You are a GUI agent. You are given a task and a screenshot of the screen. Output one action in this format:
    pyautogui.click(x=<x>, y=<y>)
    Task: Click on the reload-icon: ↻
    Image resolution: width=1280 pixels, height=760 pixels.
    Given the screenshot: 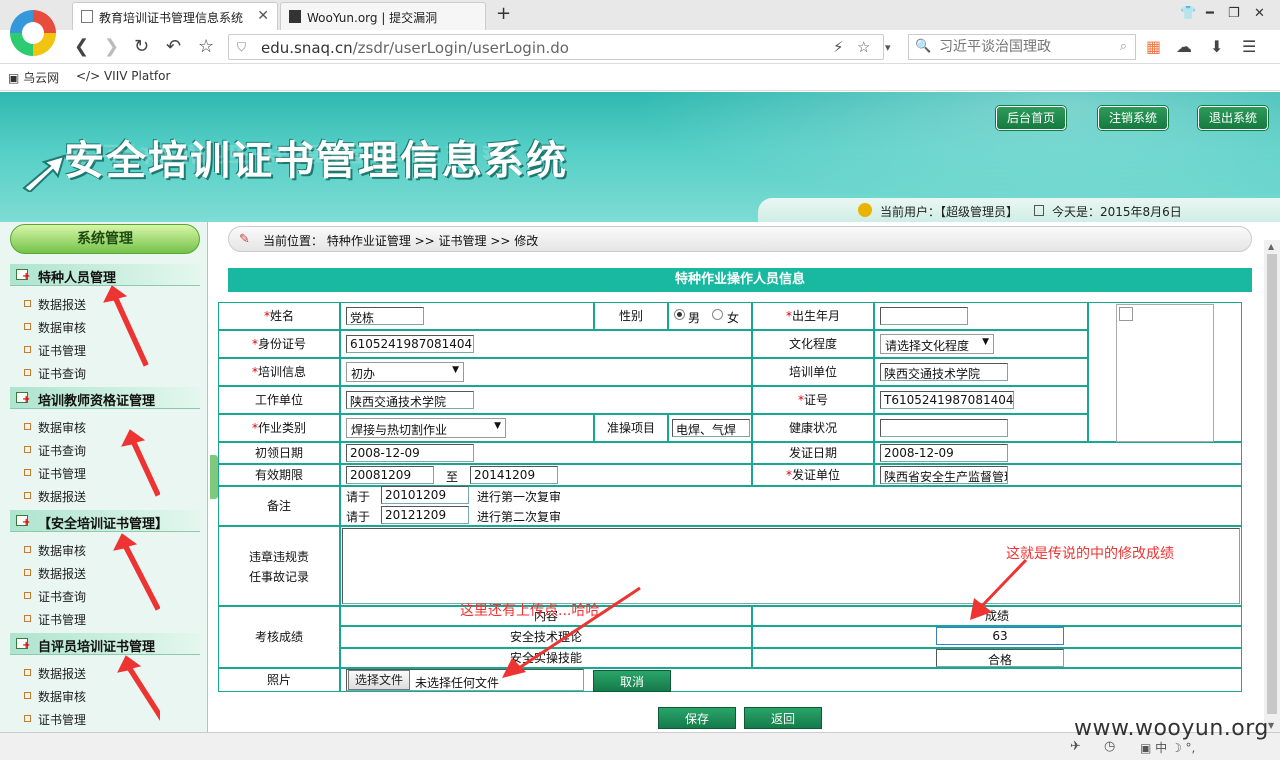 What is the action you would take?
    pyautogui.click(x=141, y=46)
    